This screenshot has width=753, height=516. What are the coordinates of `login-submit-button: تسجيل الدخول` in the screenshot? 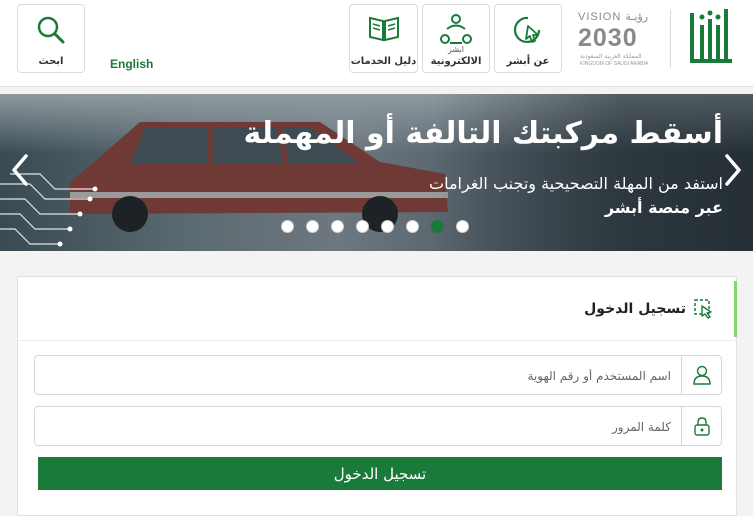 It's located at (380, 473).